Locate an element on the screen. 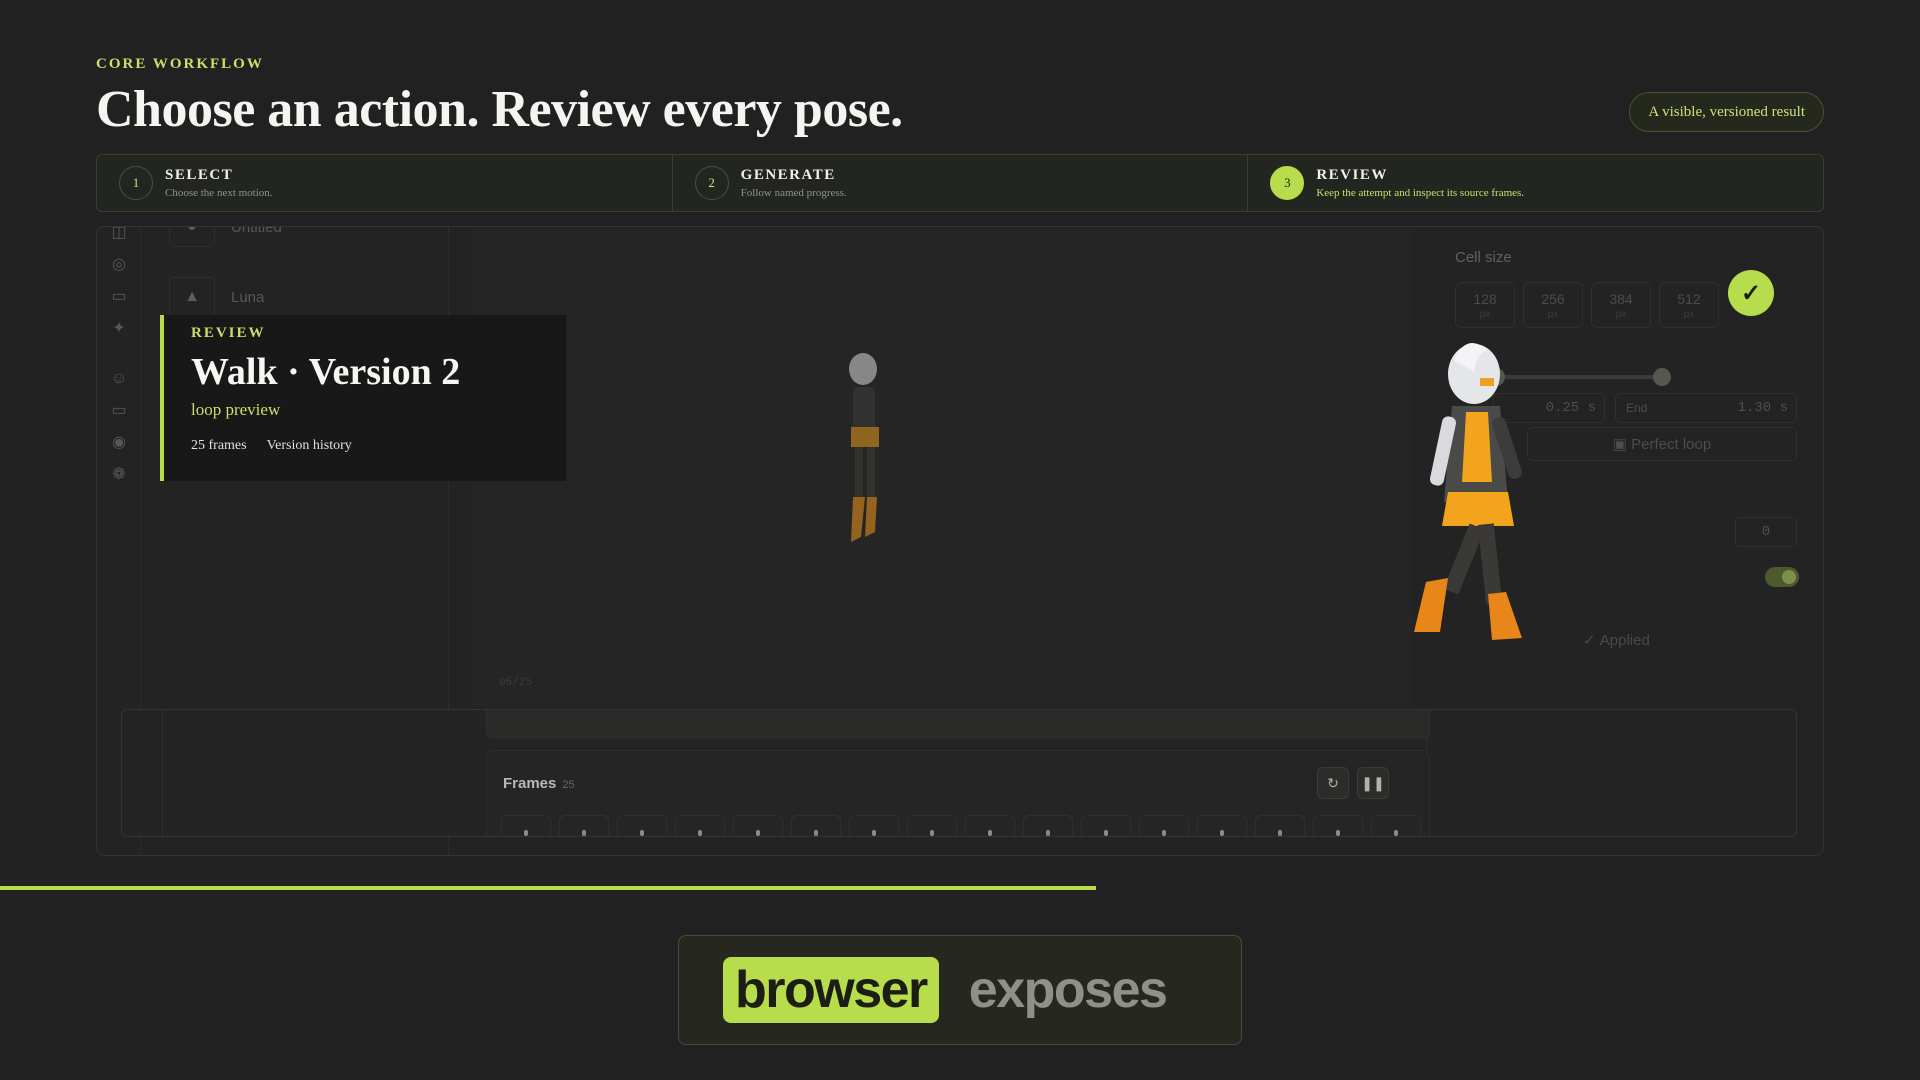 The image size is (1920, 1080). user-icon: ☺ is located at coordinates (119, 379).